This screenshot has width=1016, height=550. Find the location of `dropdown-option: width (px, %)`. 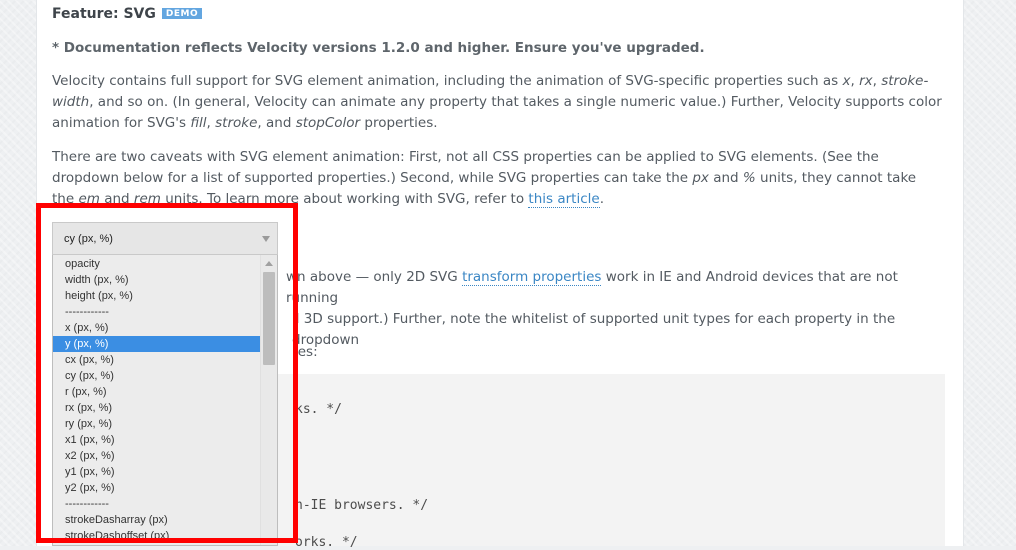

dropdown-option: width (px, %) is located at coordinates (157, 280).